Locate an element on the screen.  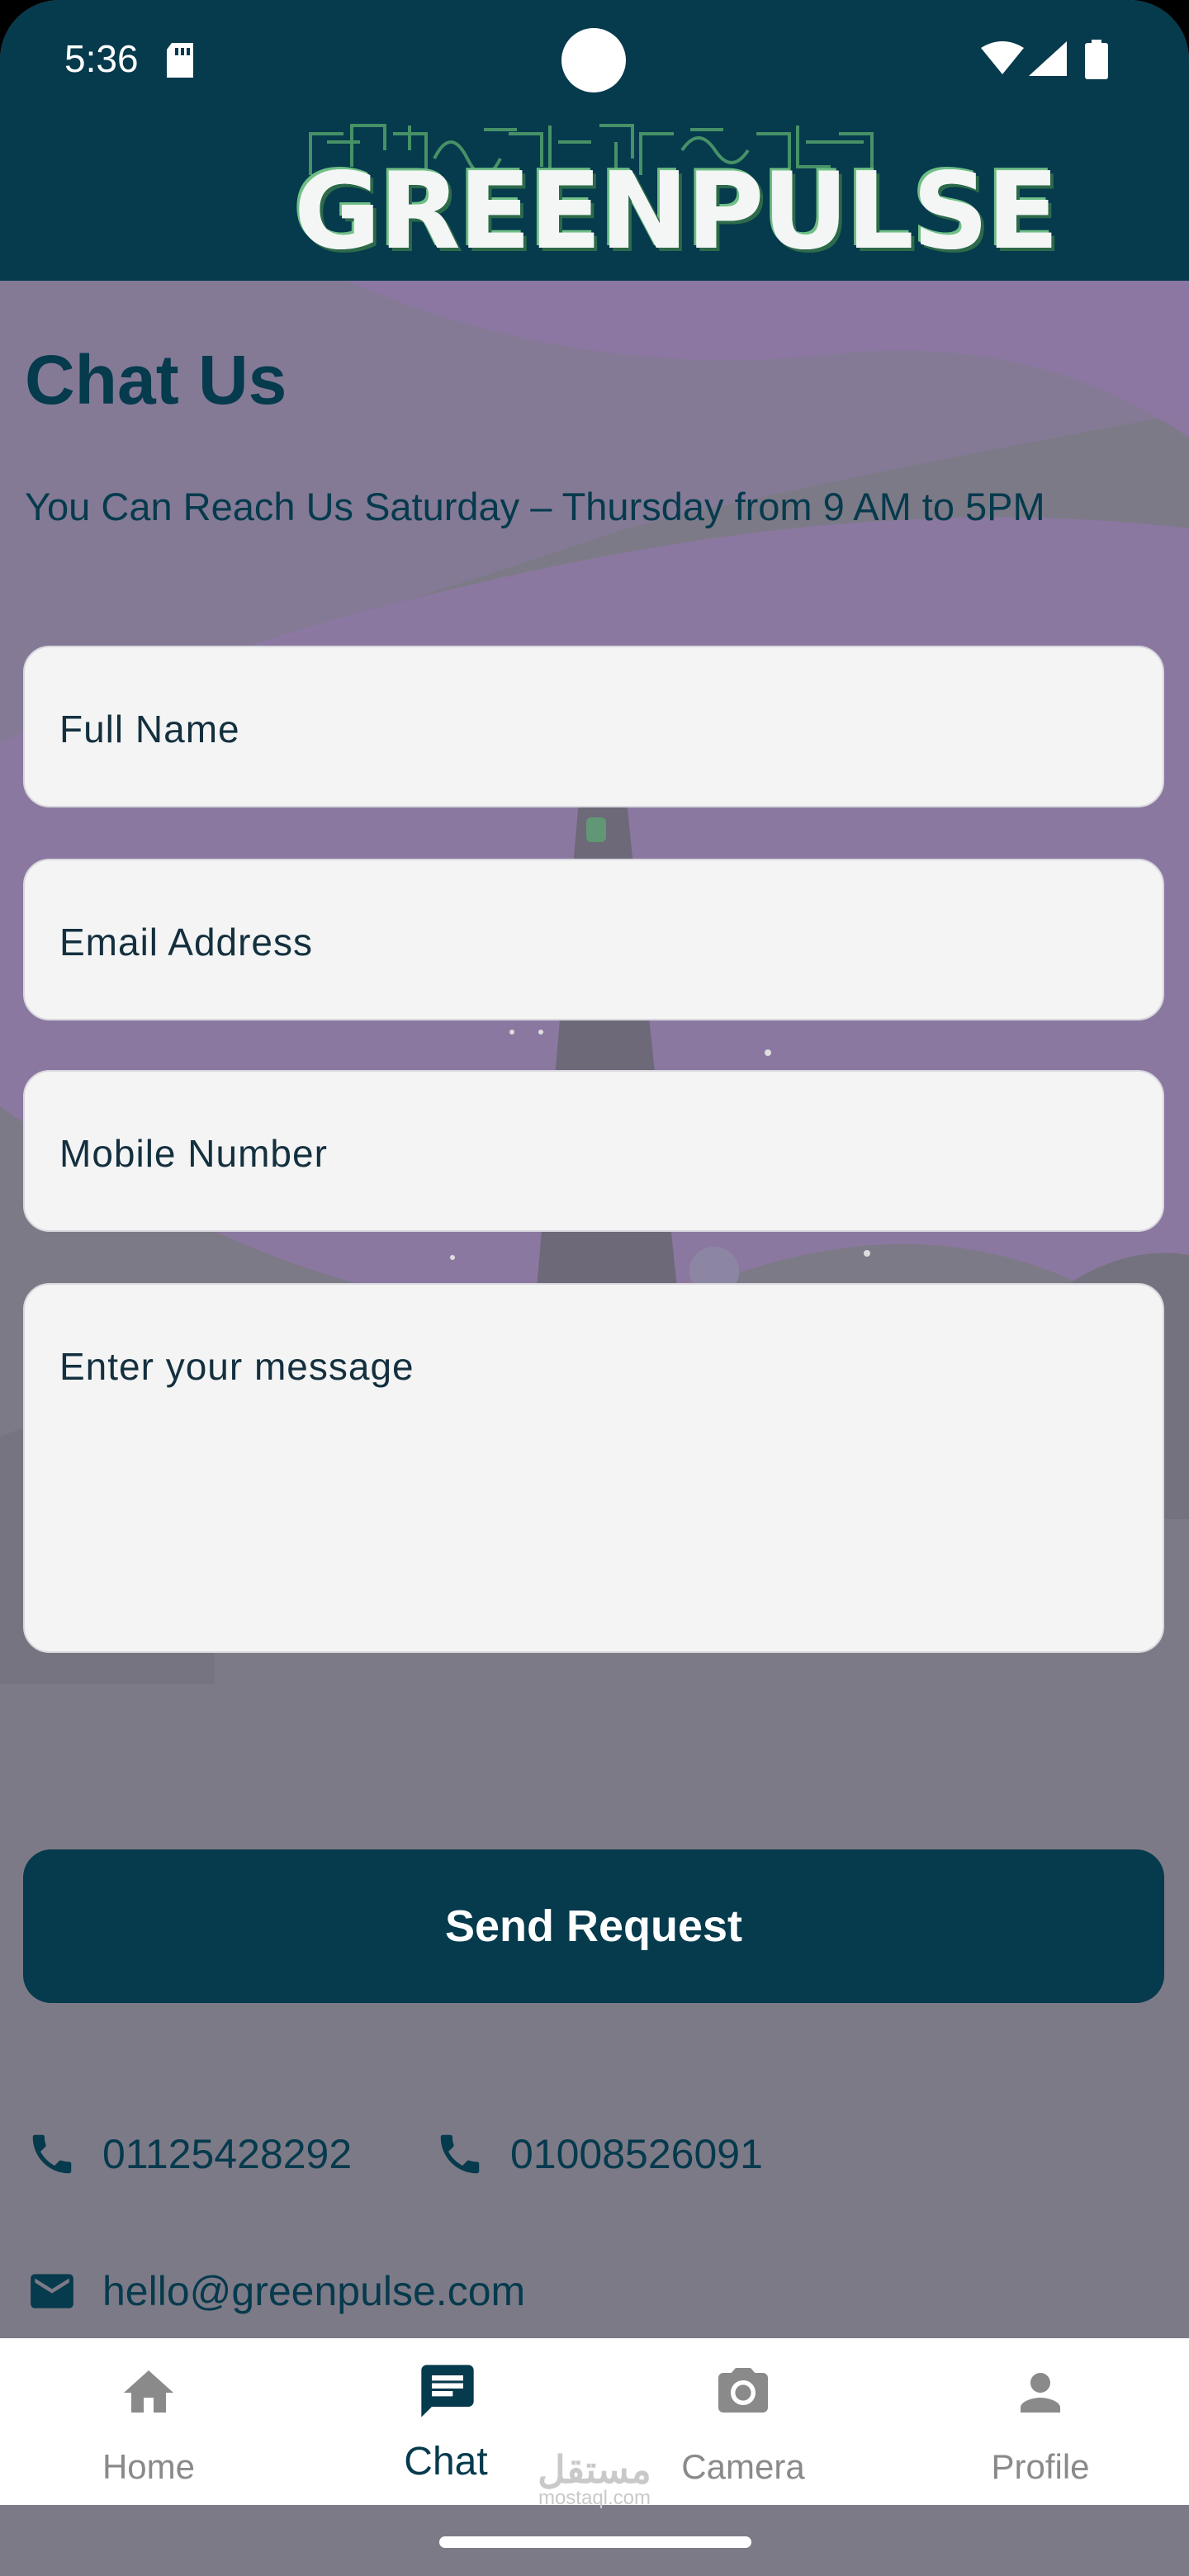
watermark-arabic: مستقل is located at coordinates (594, 2469).